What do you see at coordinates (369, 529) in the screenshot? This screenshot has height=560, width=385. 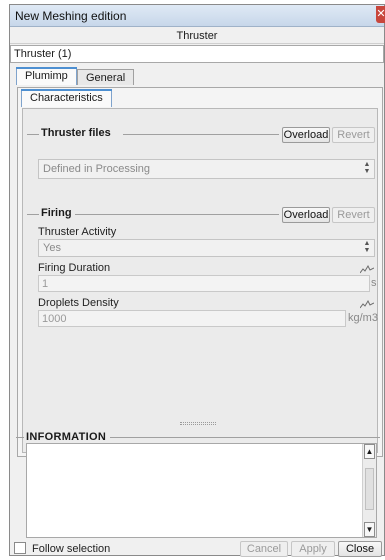 I see `scroll-down-icon: ▼` at bounding box center [369, 529].